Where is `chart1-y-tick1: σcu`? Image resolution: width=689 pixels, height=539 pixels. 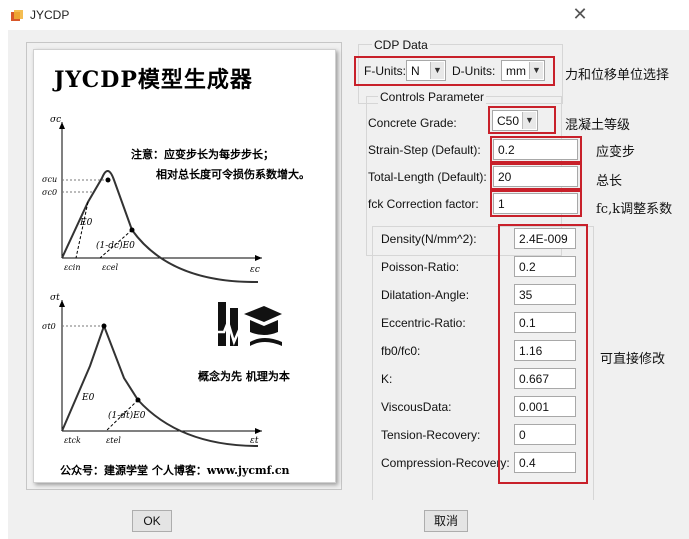 chart1-y-tick1: σcu is located at coordinates (49, 179).